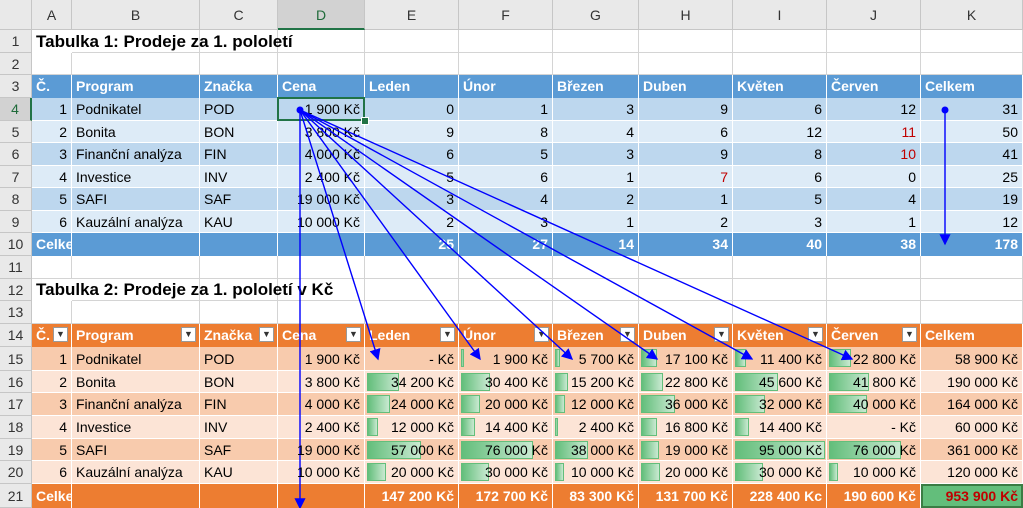 This screenshot has width=1023, height=508. What do you see at coordinates (686, 404) in the screenshot?
I see `table2-cell-r3-c8: 36 000 Kč` at bounding box center [686, 404].